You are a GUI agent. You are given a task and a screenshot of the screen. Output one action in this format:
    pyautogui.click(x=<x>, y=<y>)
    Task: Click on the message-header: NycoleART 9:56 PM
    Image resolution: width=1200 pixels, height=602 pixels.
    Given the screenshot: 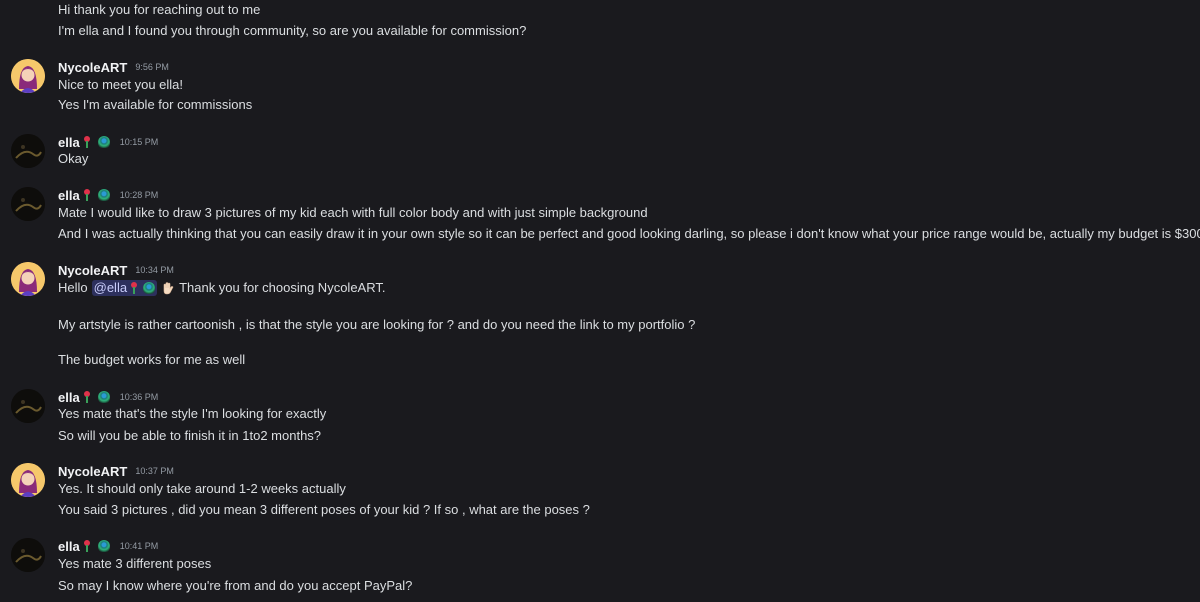 What is the action you would take?
    pyautogui.click(x=113, y=67)
    